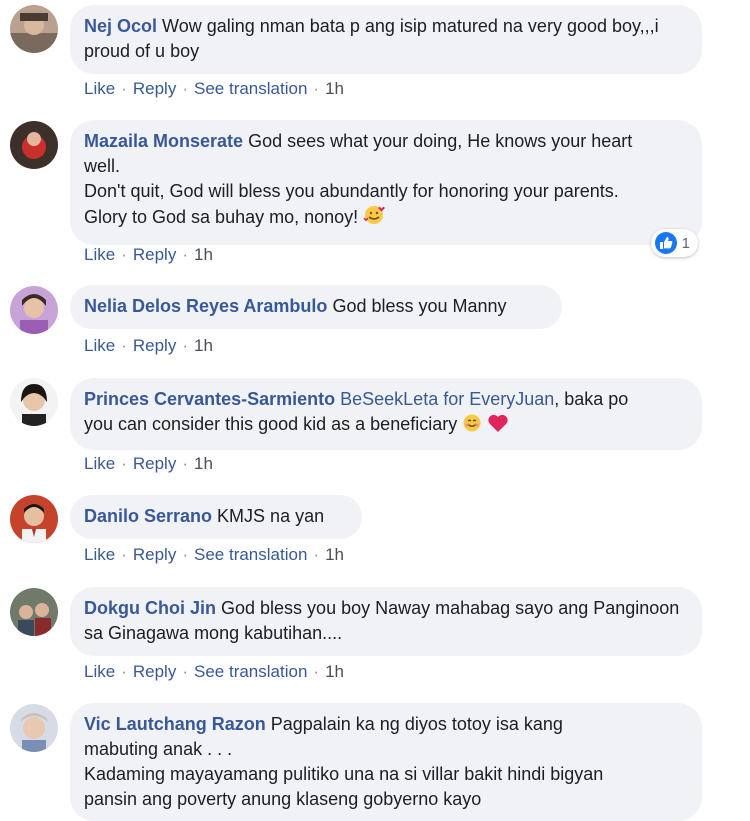  I want to click on mention-link: BeSeekLeta for EveryJuan, so click(447, 399).